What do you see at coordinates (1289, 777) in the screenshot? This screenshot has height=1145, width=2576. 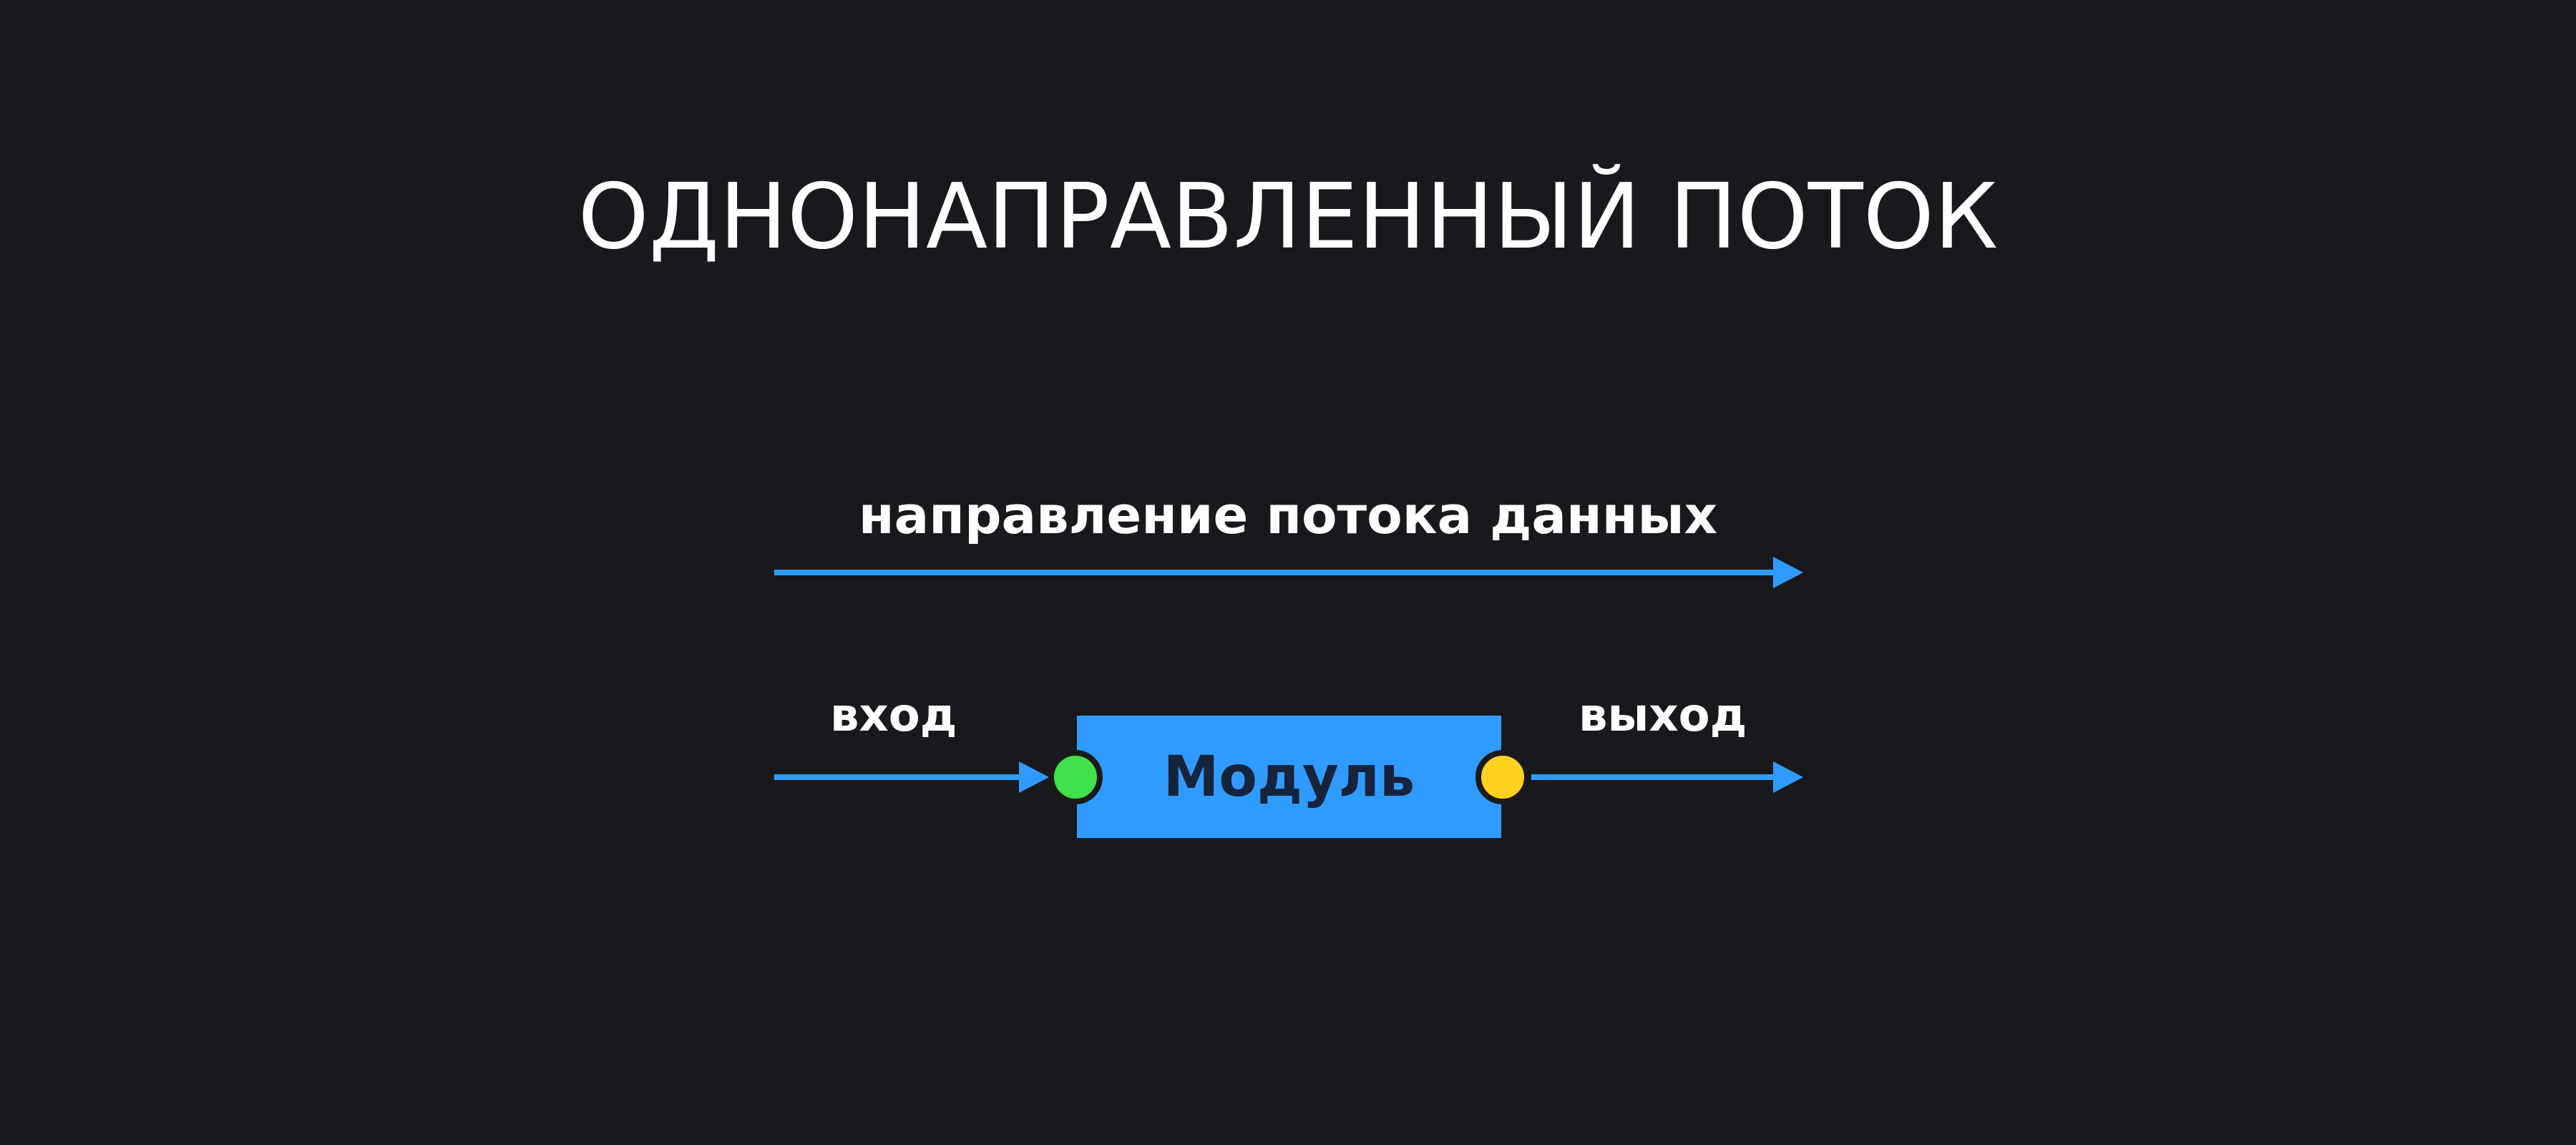 I see `port-layer` at bounding box center [1289, 777].